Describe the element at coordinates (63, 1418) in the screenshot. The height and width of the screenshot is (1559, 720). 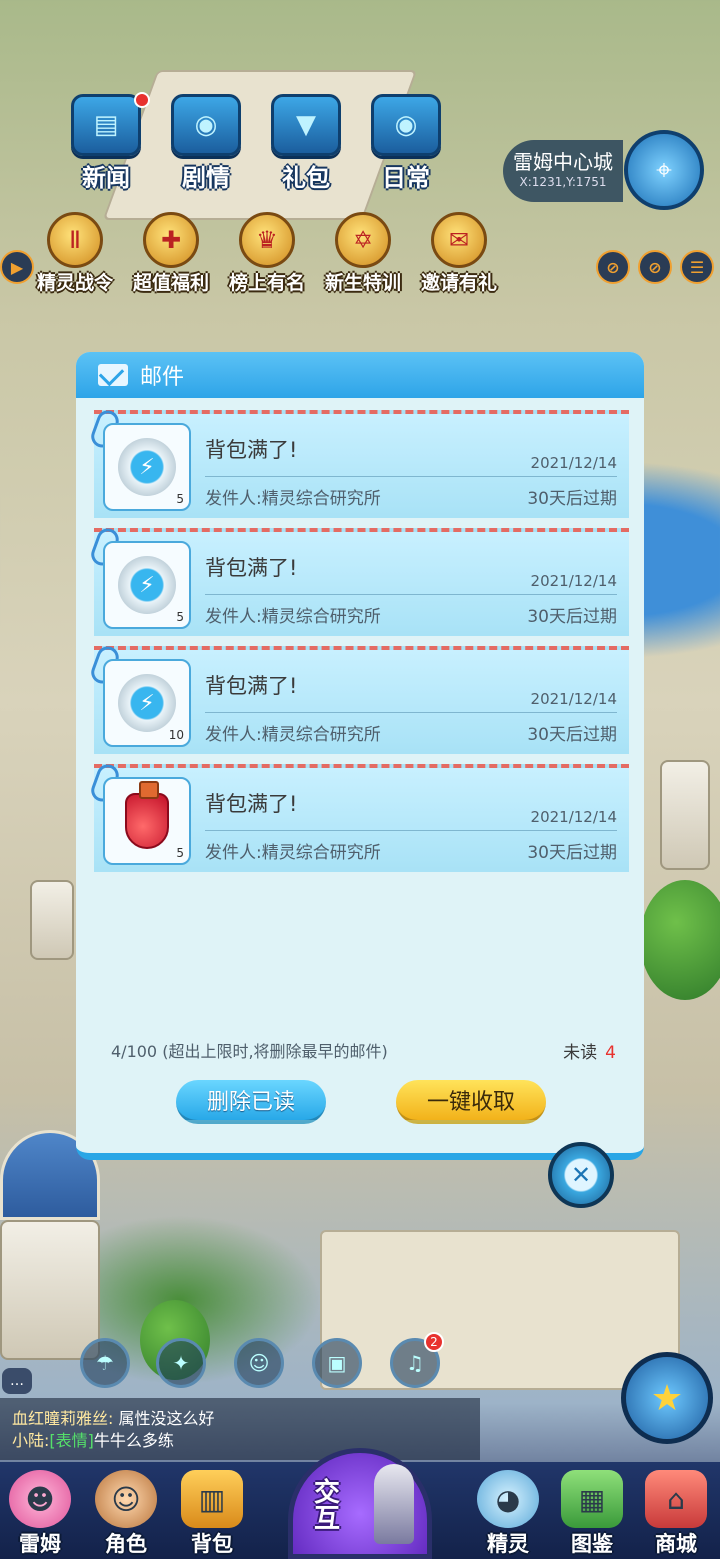
I see `chat-sender: 血红瞳莉雅丝:` at that location.